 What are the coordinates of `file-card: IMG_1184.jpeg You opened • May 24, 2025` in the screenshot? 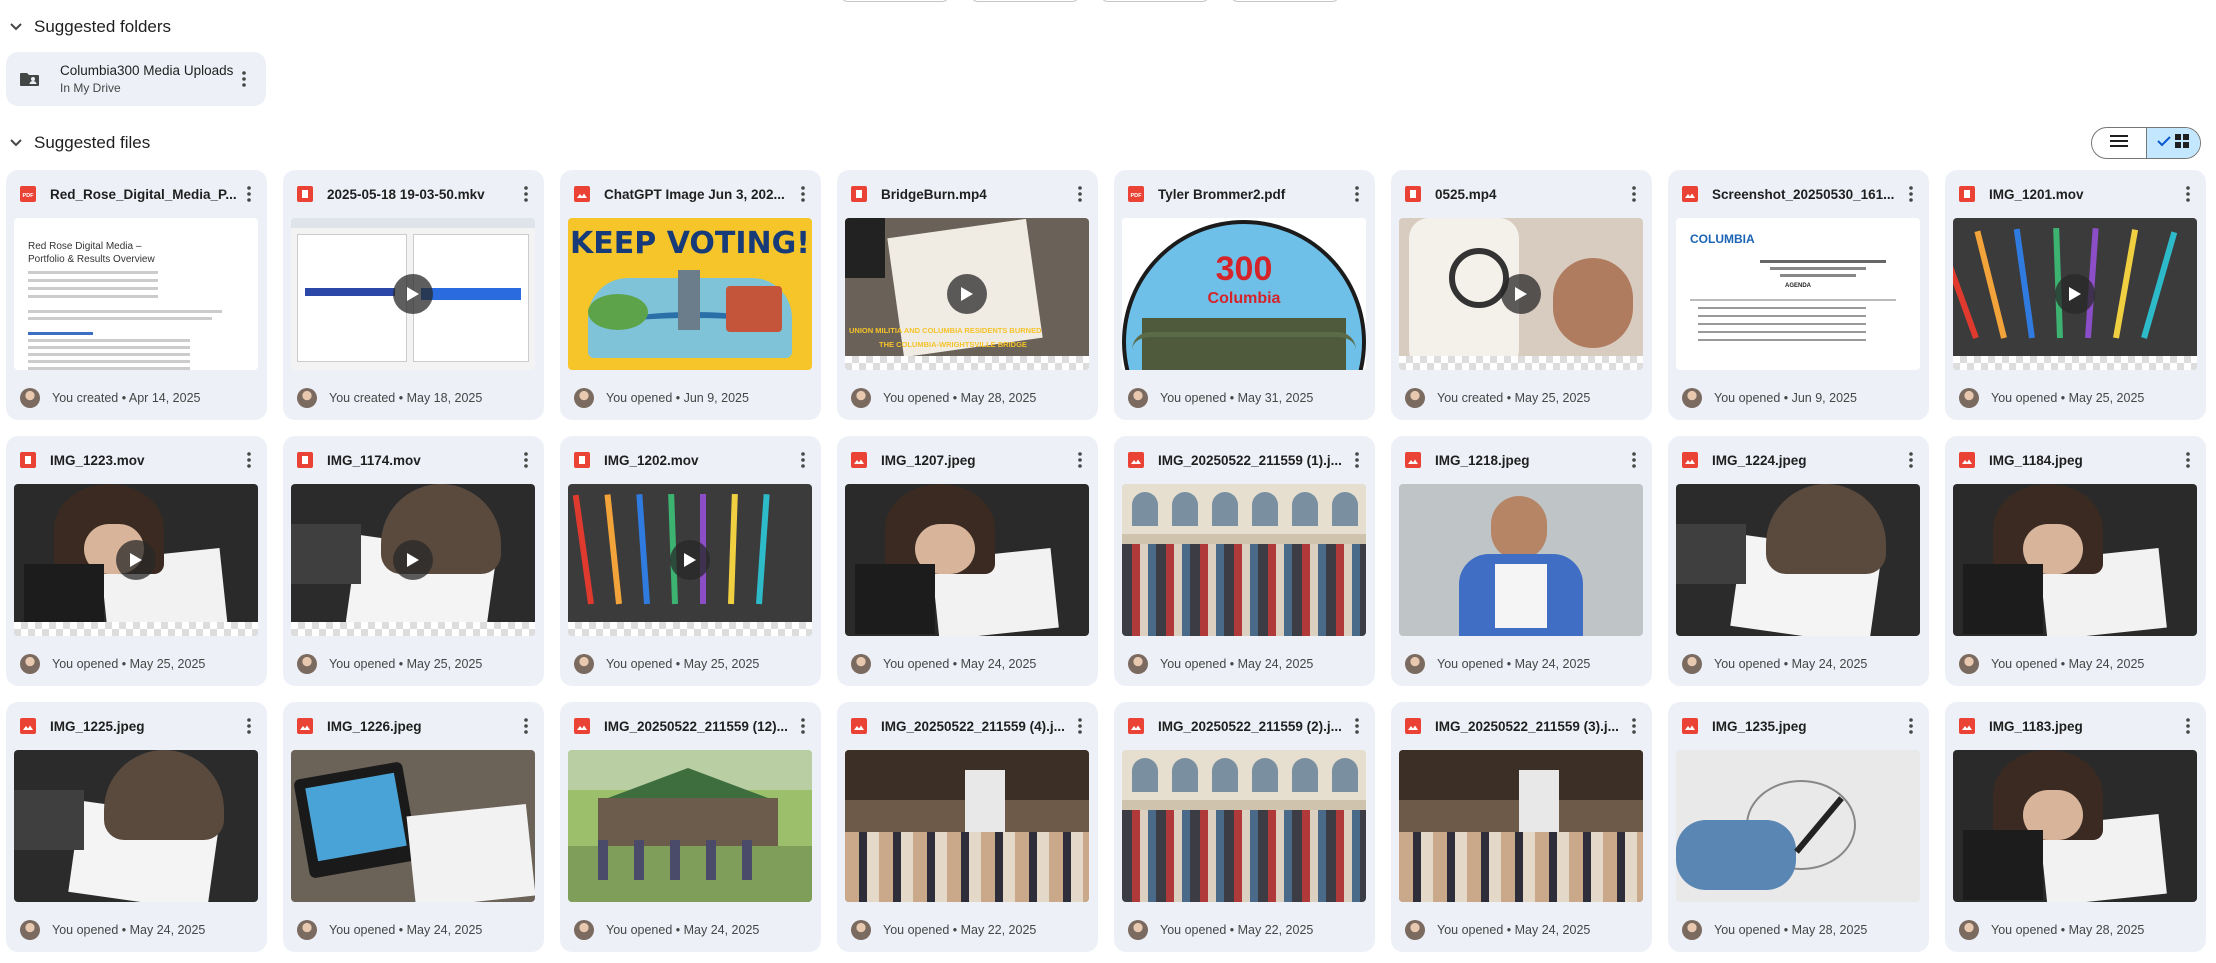 It's located at (2075, 561).